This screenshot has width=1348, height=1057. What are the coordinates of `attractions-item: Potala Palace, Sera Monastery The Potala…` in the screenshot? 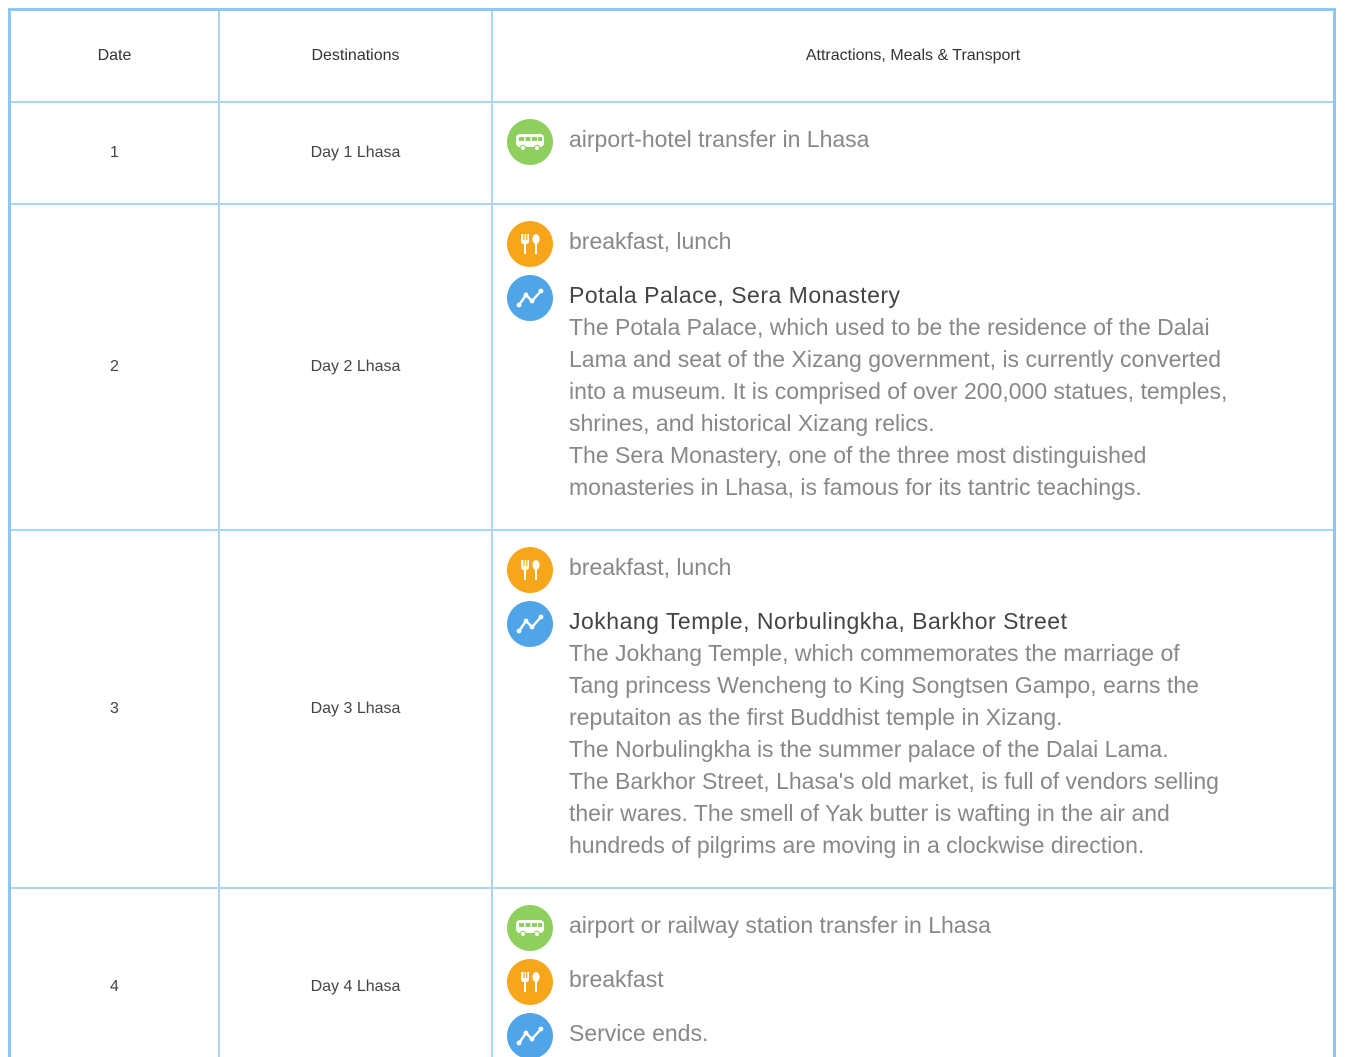 It's located at (910, 389).